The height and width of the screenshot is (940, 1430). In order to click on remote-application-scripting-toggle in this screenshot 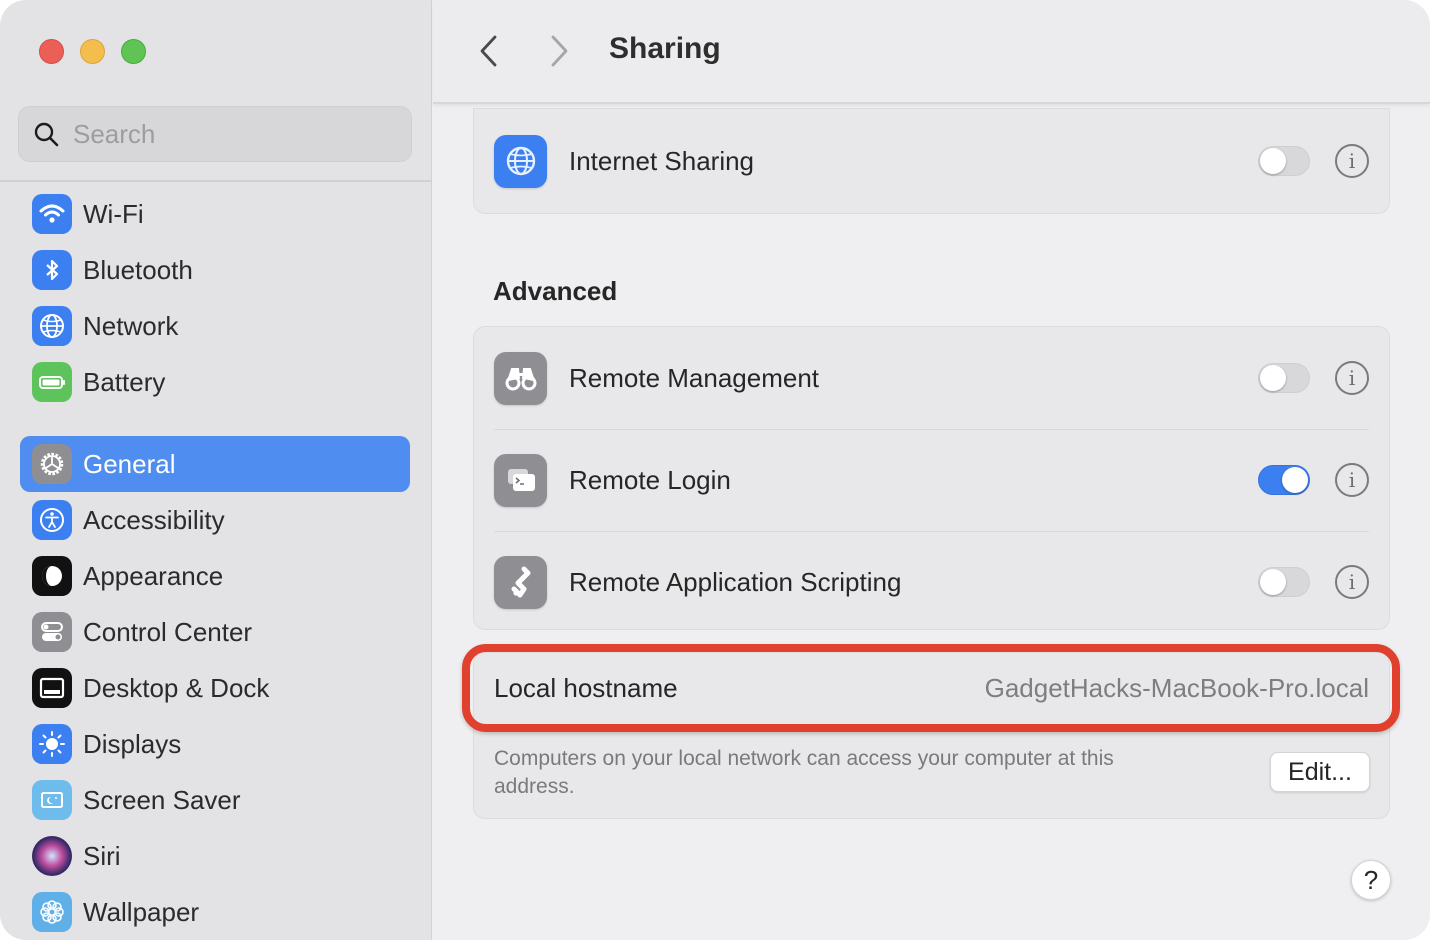, I will do `click(1284, 582)`.